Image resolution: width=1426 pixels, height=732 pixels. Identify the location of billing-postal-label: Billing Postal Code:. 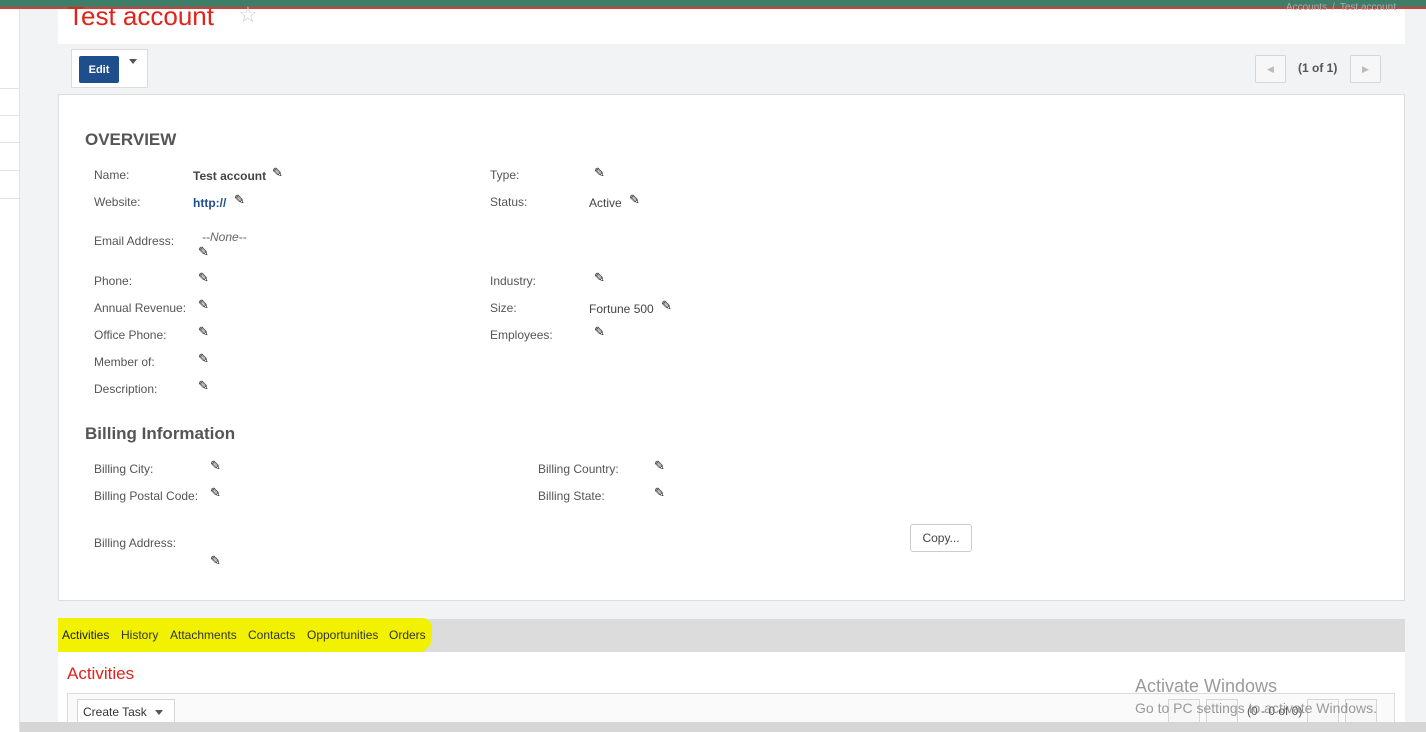
(146, 496).